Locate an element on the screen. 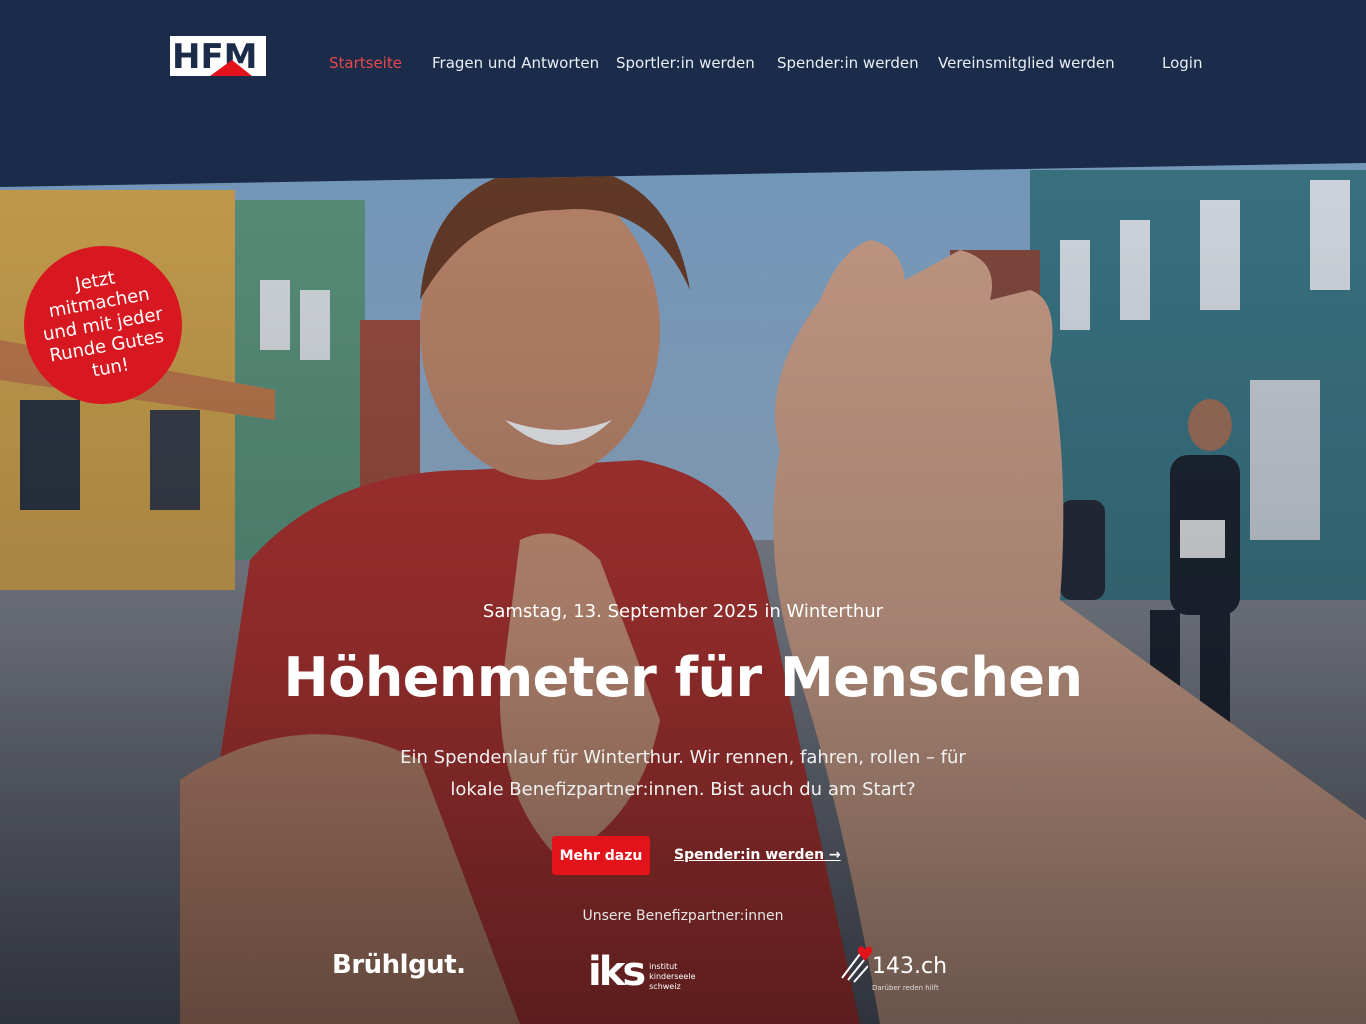  nav-item-startseite: Startseite is located at coordinates (365, 63).